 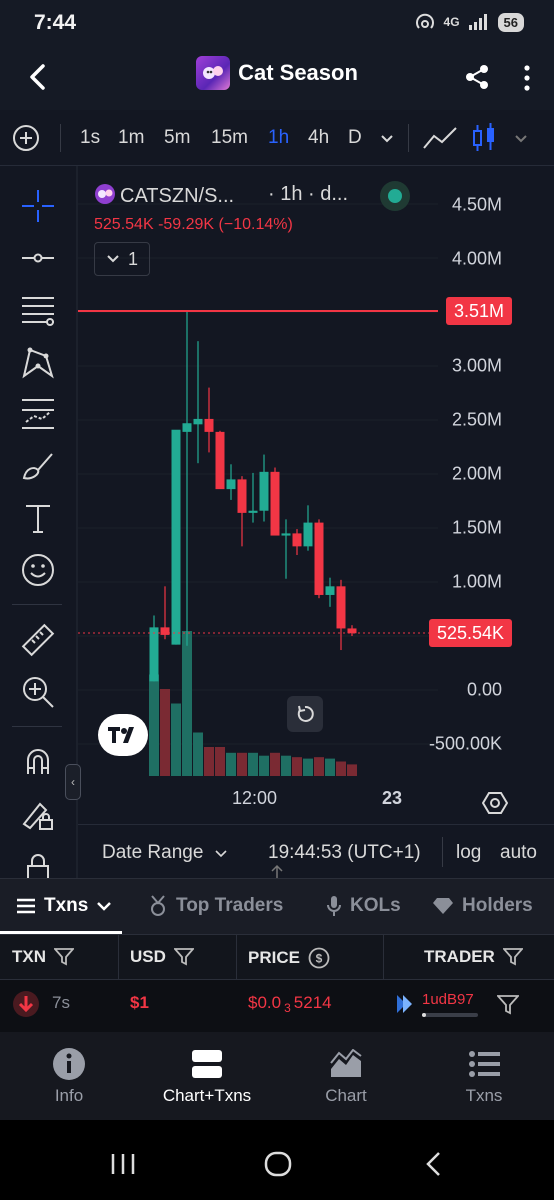 I want to click on table-header: TXN USD PRICE $ TRADER, so click(x=277, y=957).